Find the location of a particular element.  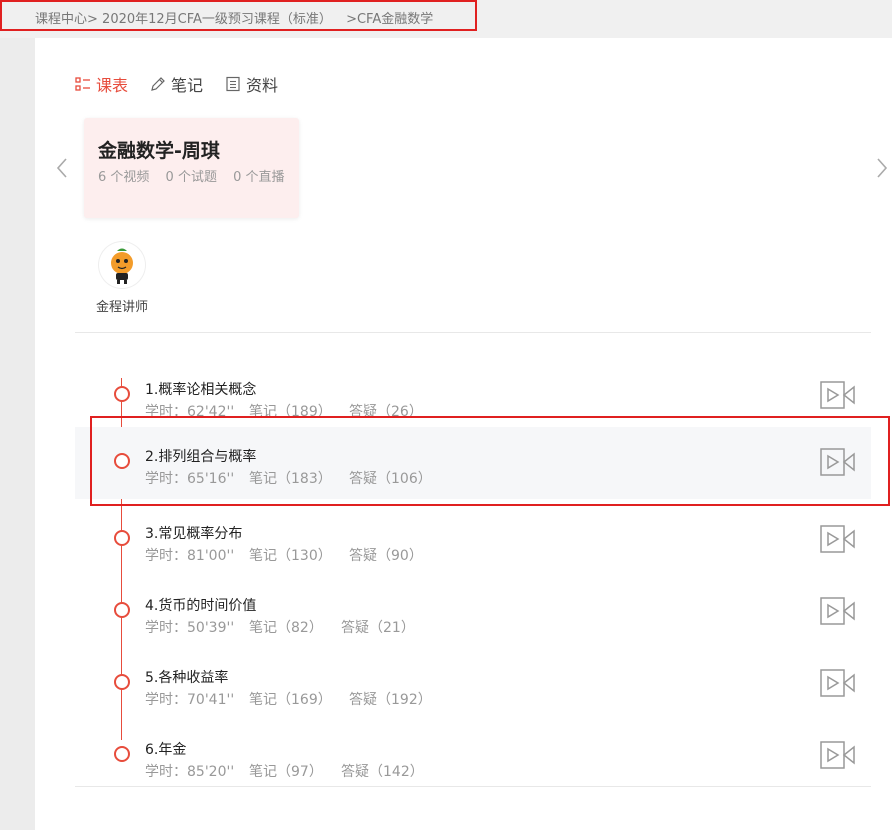

document-icon is located at coordinates (233, 84).